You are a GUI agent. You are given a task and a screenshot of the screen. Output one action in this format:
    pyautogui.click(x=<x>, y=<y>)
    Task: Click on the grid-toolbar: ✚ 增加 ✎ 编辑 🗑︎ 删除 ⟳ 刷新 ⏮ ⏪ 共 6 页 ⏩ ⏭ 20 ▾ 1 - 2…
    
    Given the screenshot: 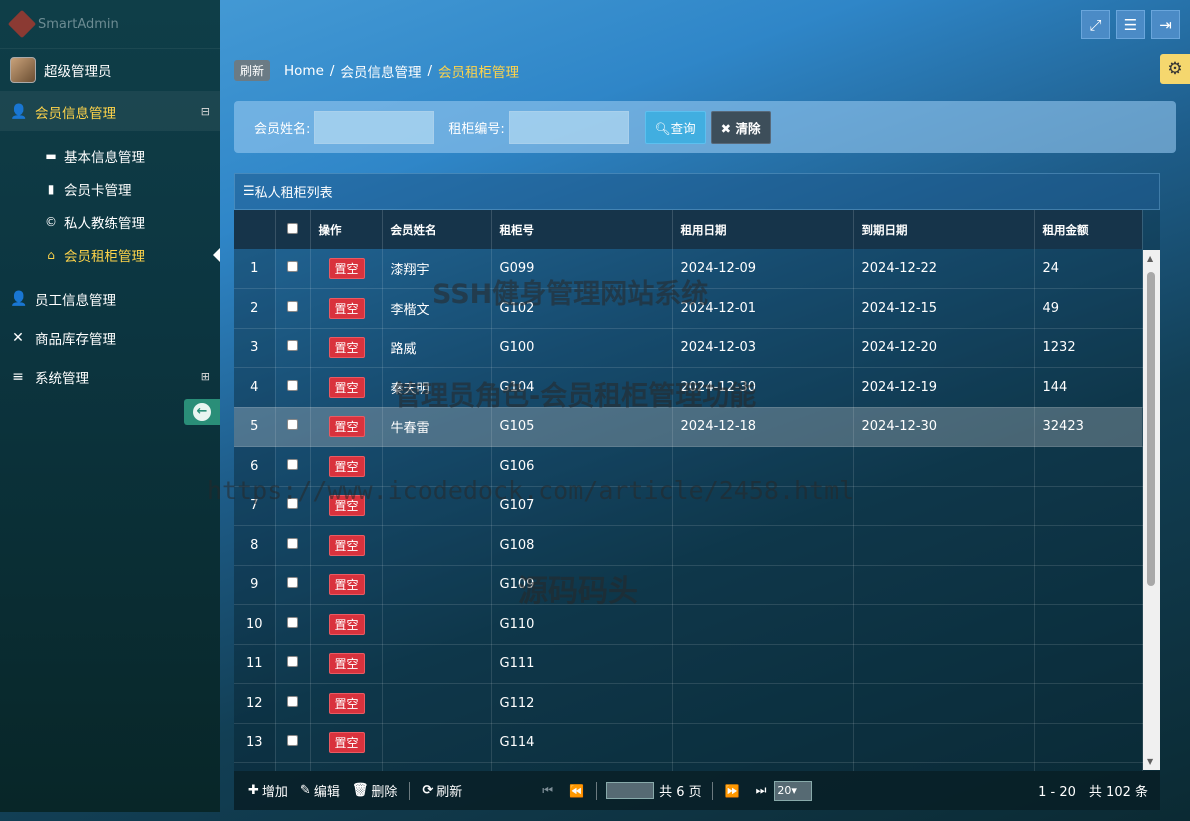 What is the action you would take?
    pyautogui.click(x=697, y=790)
    